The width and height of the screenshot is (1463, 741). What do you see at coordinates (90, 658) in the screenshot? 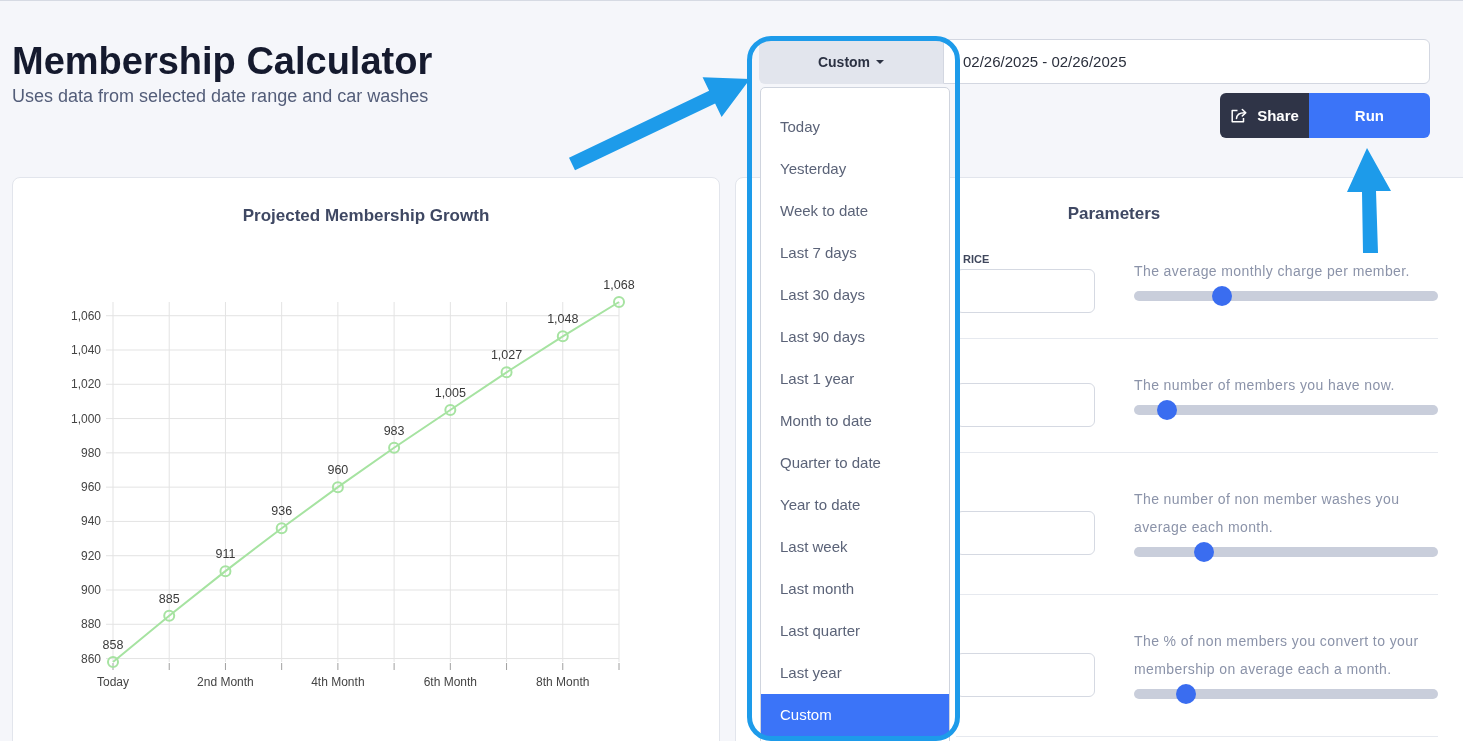
I see `y-axis-label: 860` at bounding box center [90, 658].